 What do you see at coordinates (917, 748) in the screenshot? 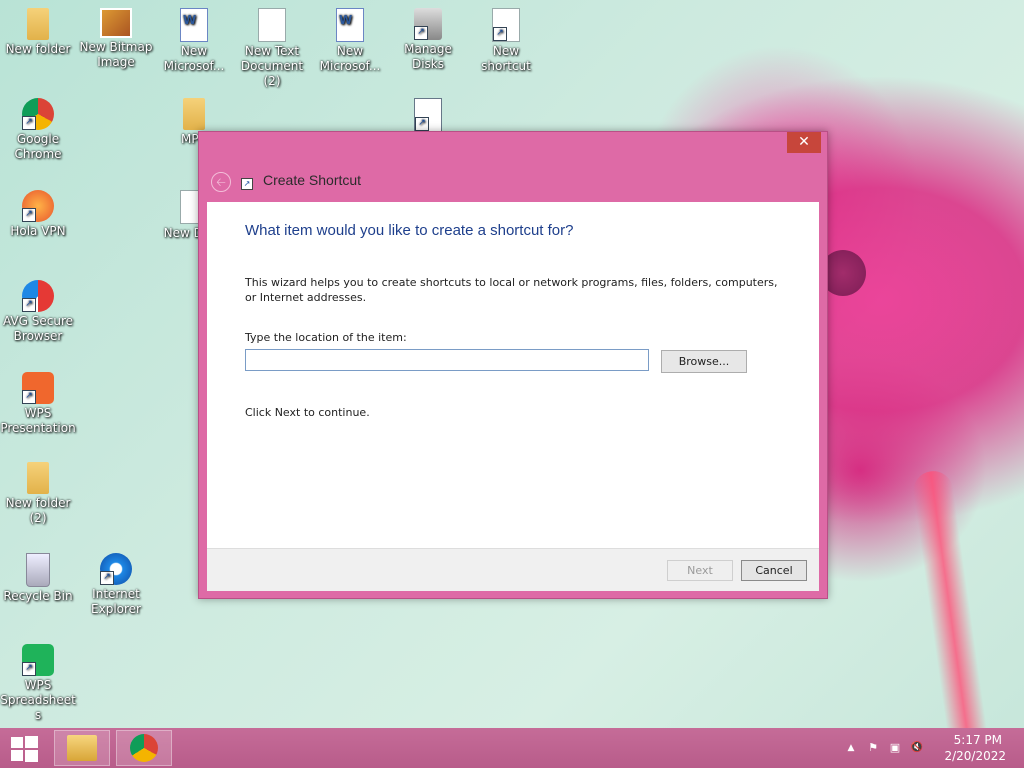
I see `volume-muted-icon: 🔇` at bounding box center [917, 748].